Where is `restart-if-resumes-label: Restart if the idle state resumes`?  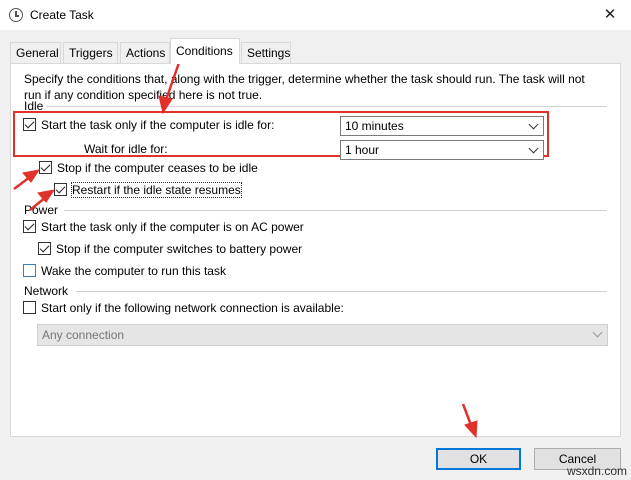
restart-if-resumes-label: Restart if the idle state resumes is located at coordinates (156, 190).